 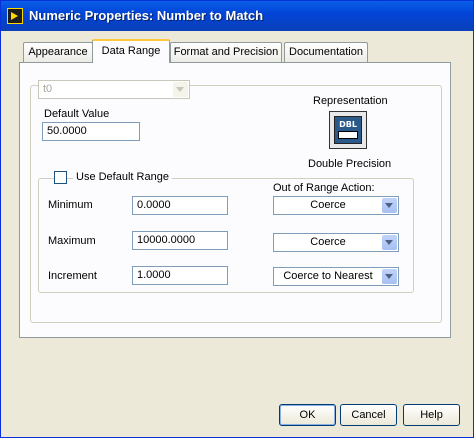 What do you see at coordinates (48, 89) in the screenshot?
I see `type-select-value: t0` at bounding box center [48, 89].